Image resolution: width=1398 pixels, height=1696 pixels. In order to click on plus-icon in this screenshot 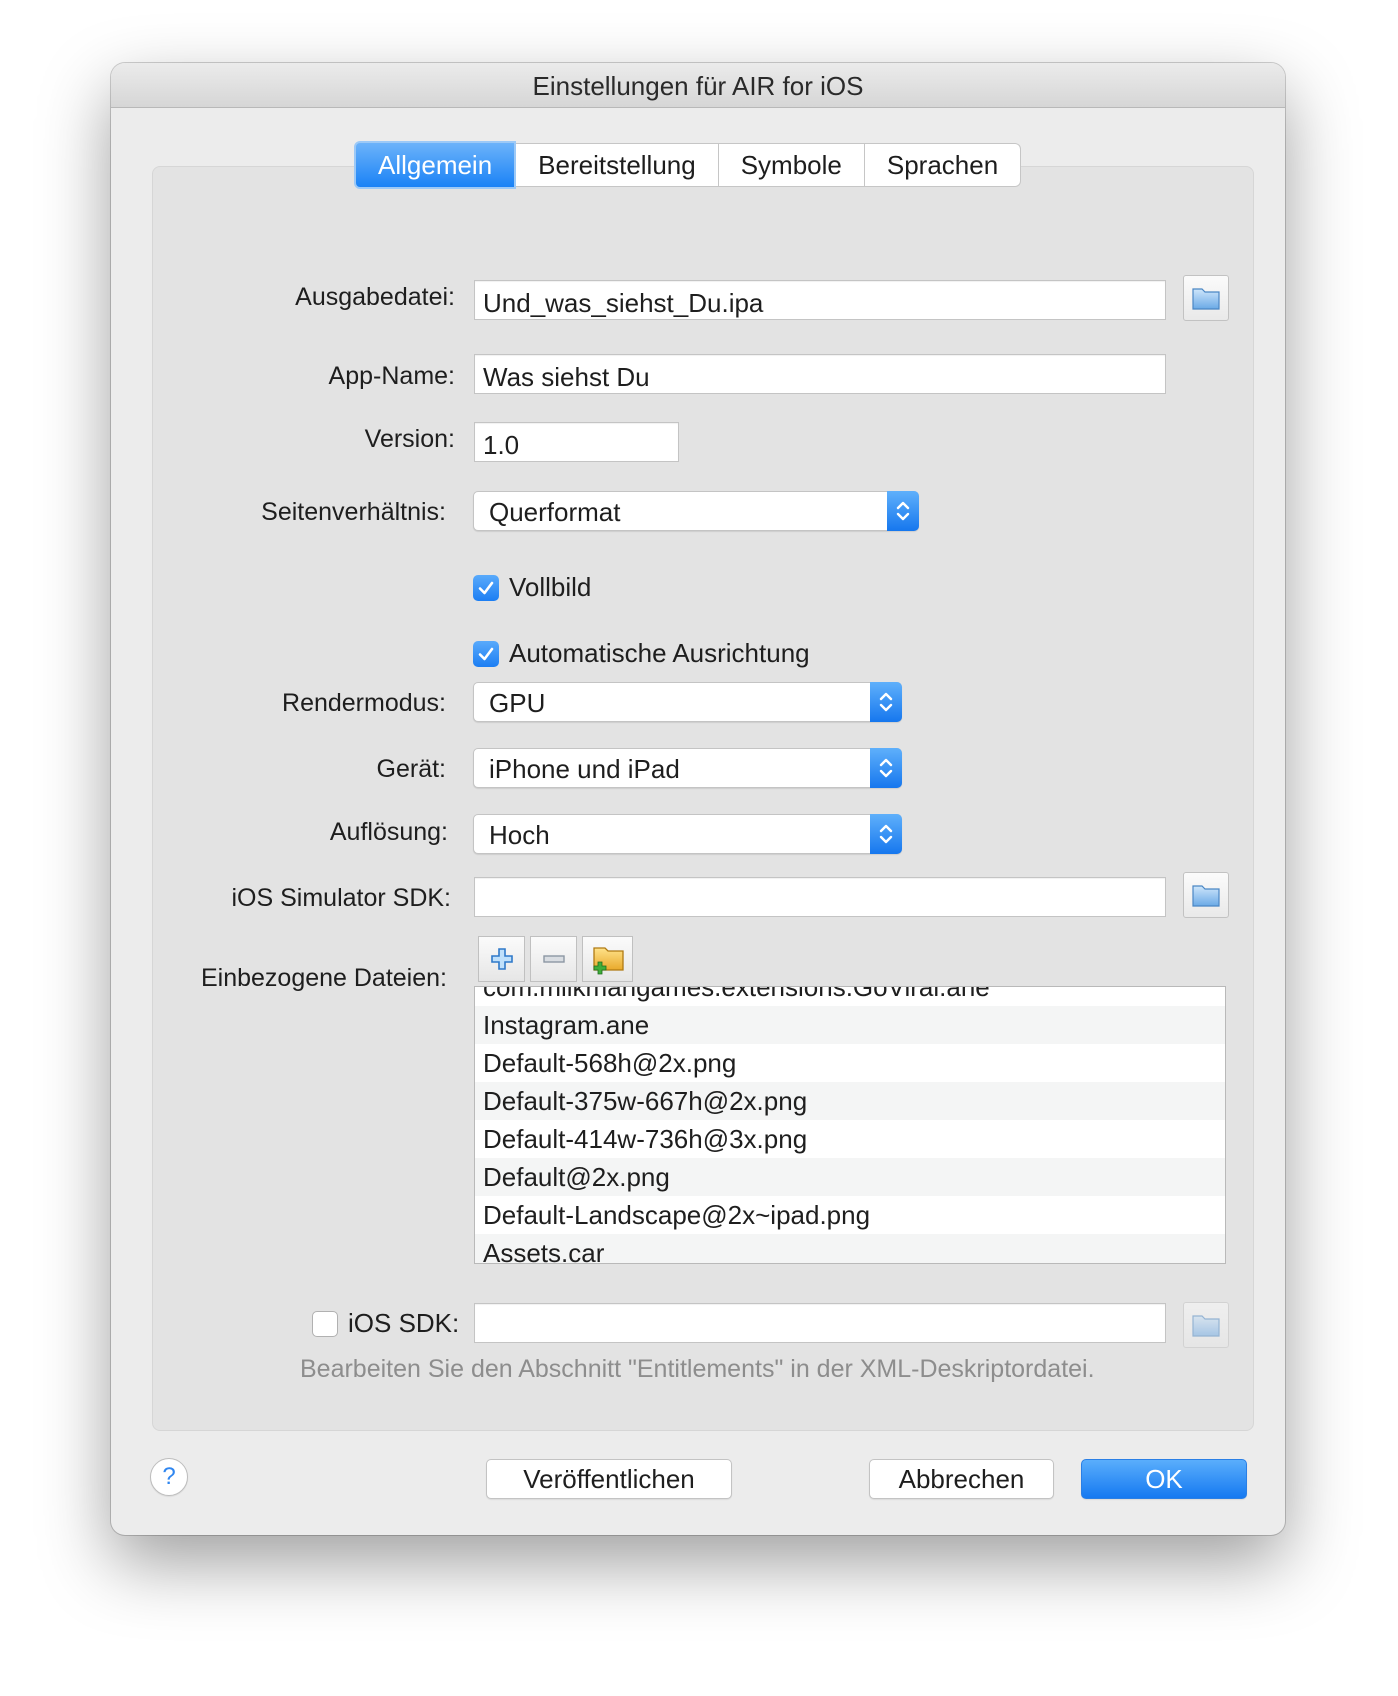, I will do `click(501, 959)`.